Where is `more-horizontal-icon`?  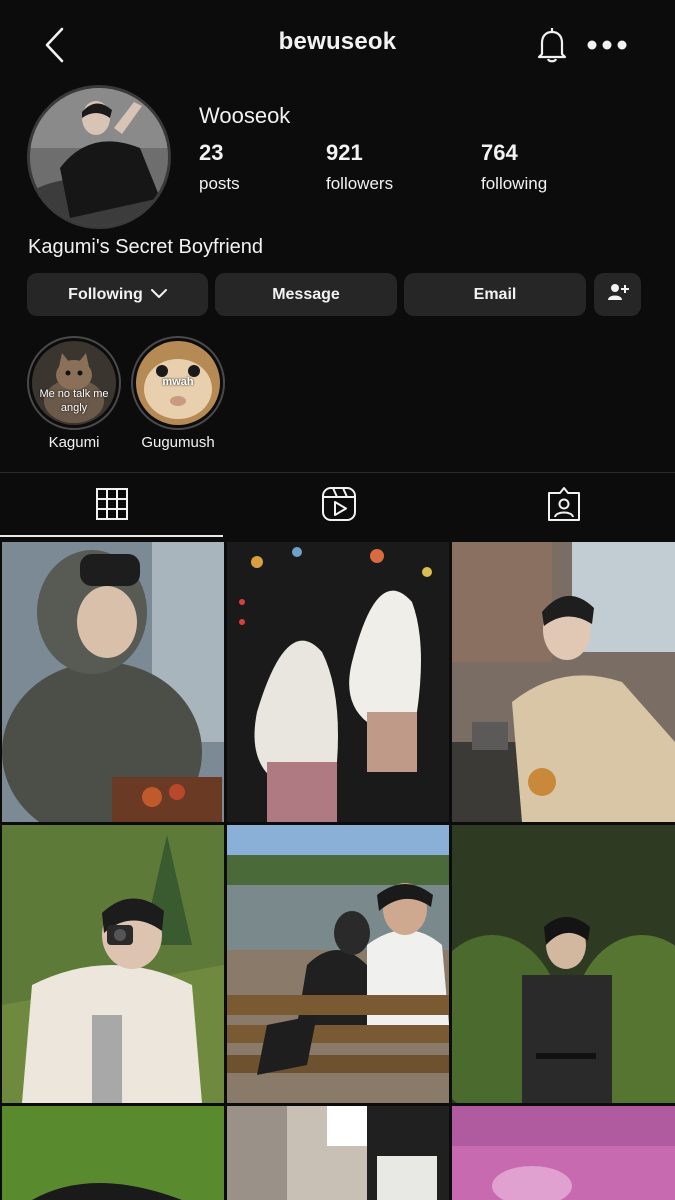
more-horizontal-icon is located at coordinates (607, 45).